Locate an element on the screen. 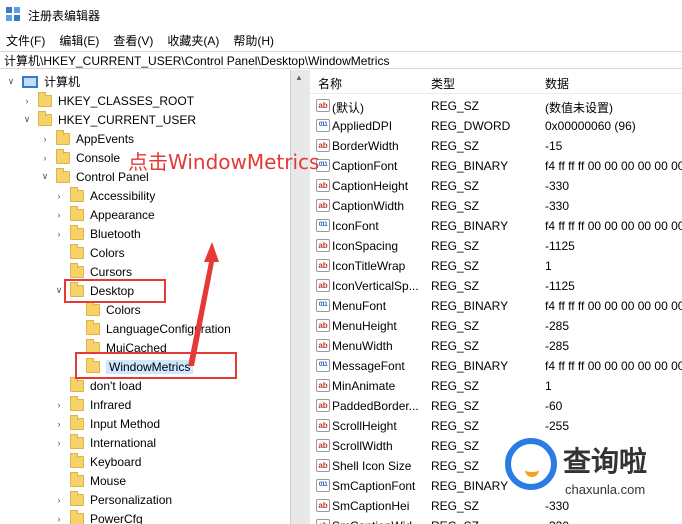  tree-scrollbar: ▲ is located at coordinates (300, 297).